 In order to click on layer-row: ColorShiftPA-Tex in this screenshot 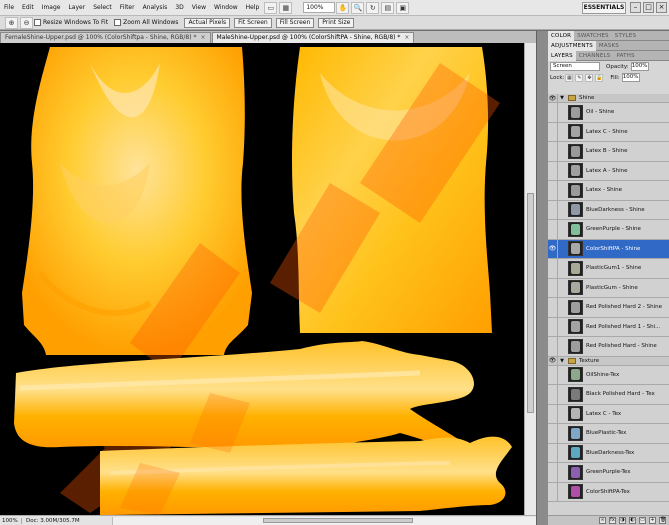, I will do `click(608, 492)`.